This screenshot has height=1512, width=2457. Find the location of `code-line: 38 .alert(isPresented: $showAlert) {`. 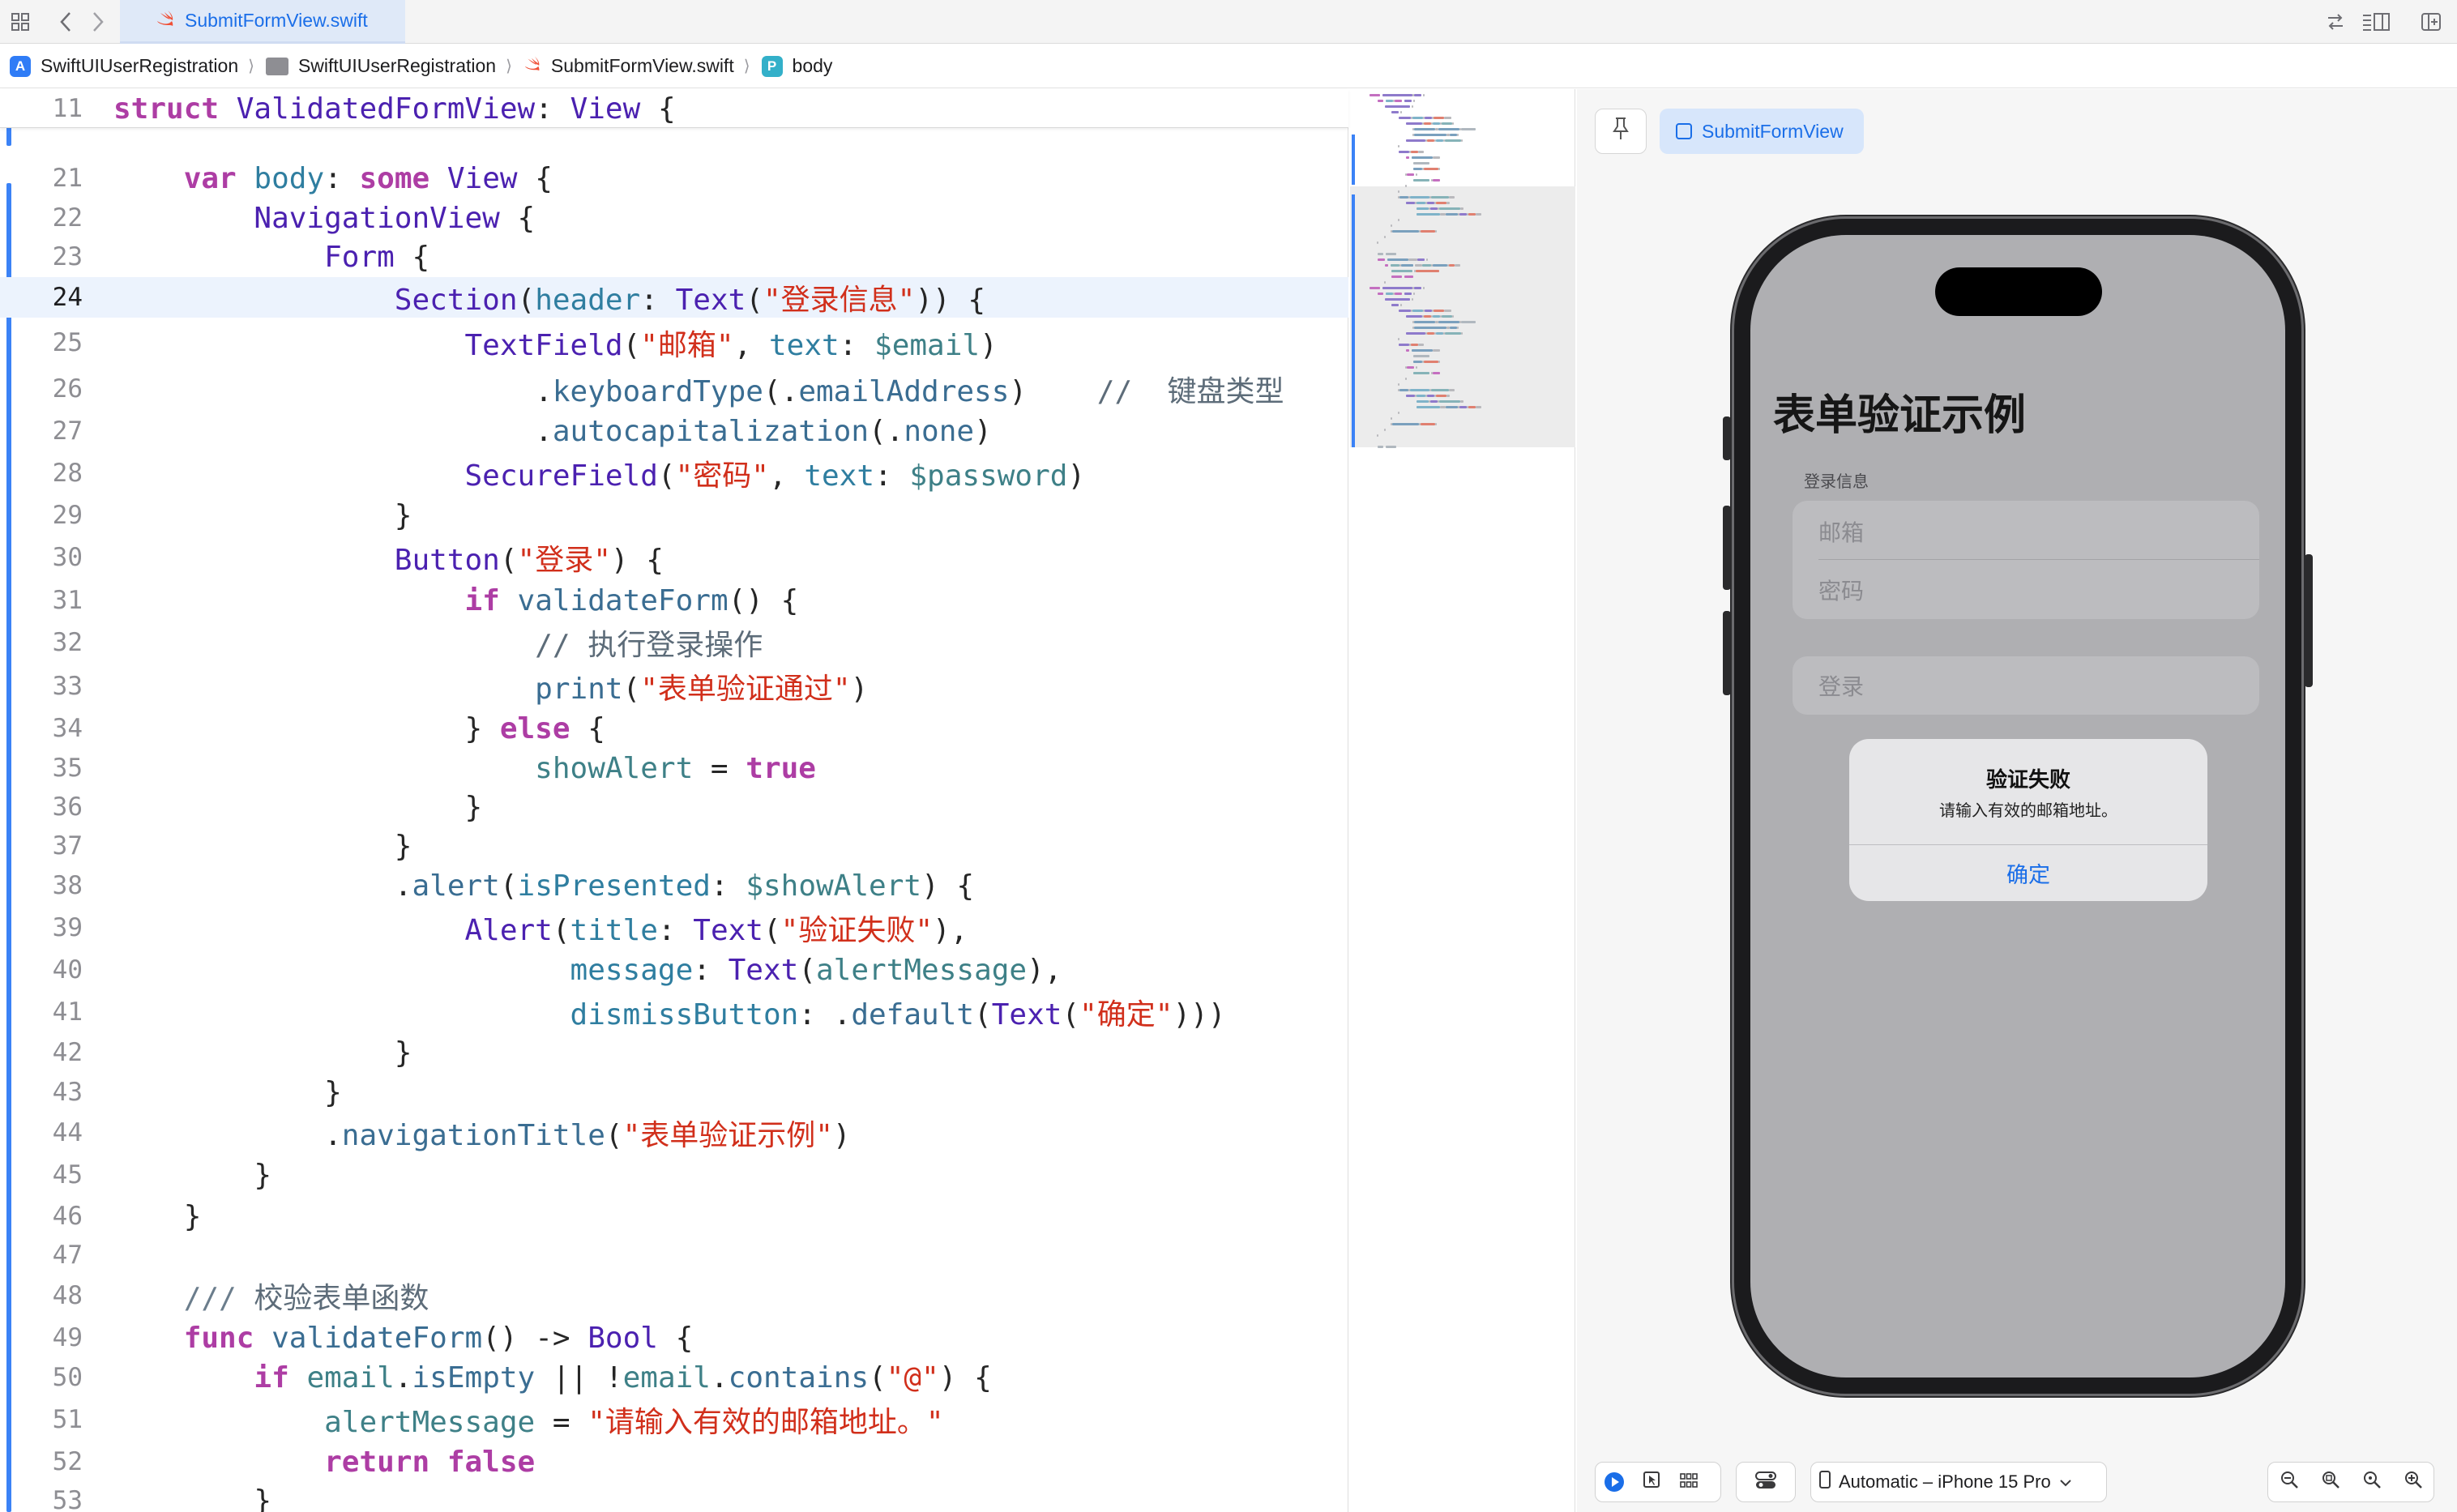

code-line: 38 .alert(isPresented: $showAlert) { is located at coordinates (674, 886).